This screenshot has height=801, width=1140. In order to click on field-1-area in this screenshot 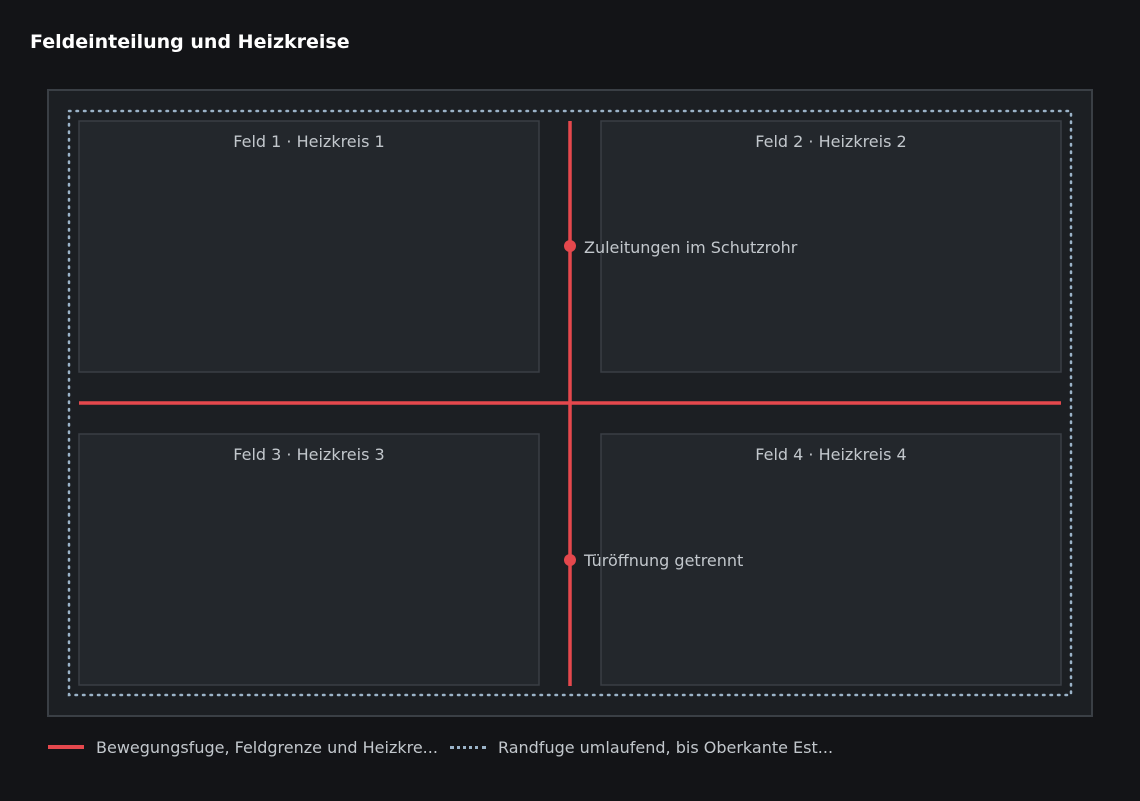, I will do `click(309, 246)`.